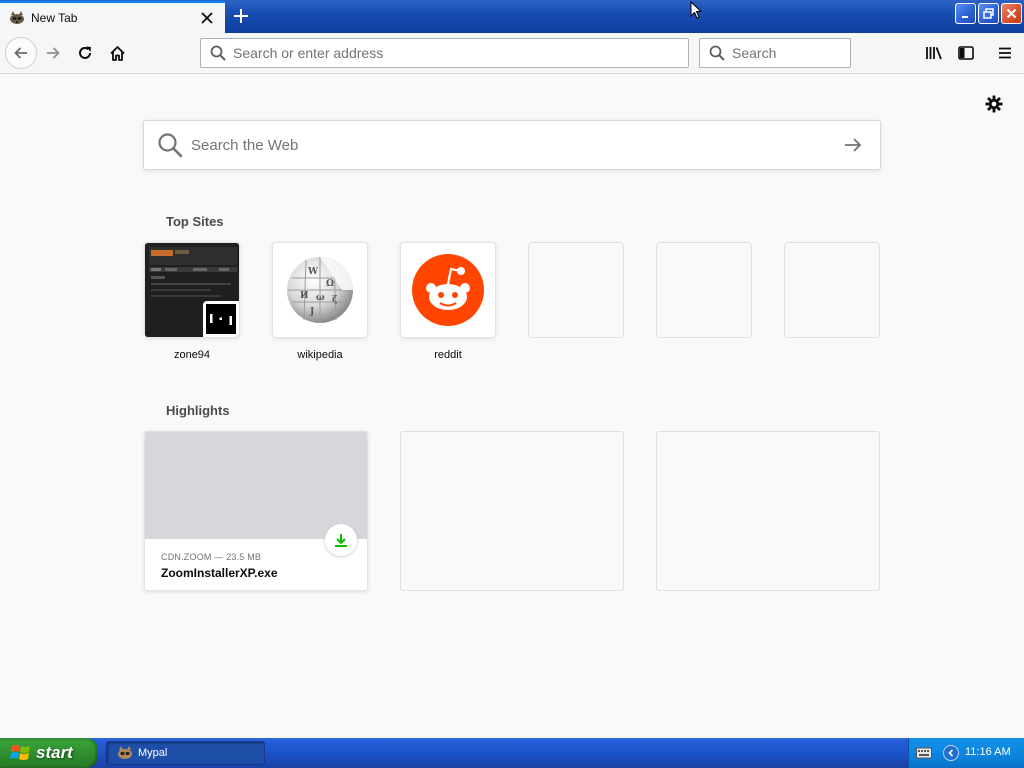  I want to click on home-button, so click(117, 53).